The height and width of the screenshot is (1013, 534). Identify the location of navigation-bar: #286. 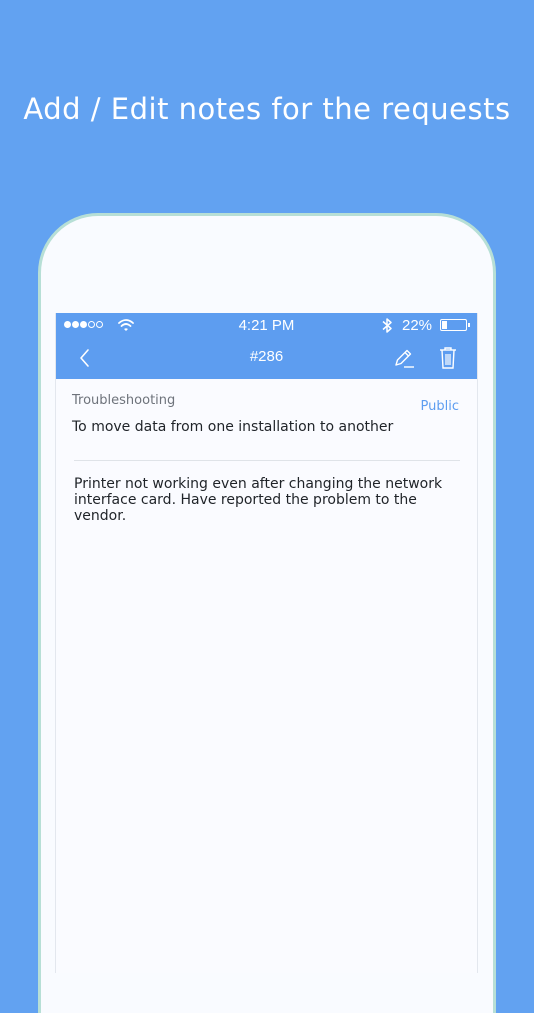
(266, 358).